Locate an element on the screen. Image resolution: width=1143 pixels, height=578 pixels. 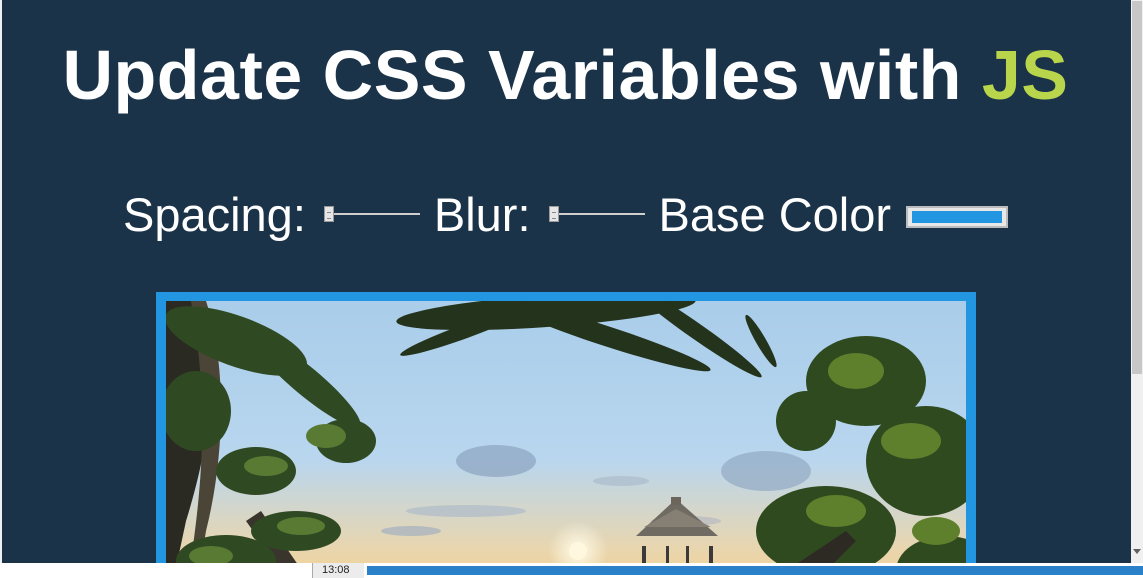
blur-slider-thumb is located at coordinates (553, 214).